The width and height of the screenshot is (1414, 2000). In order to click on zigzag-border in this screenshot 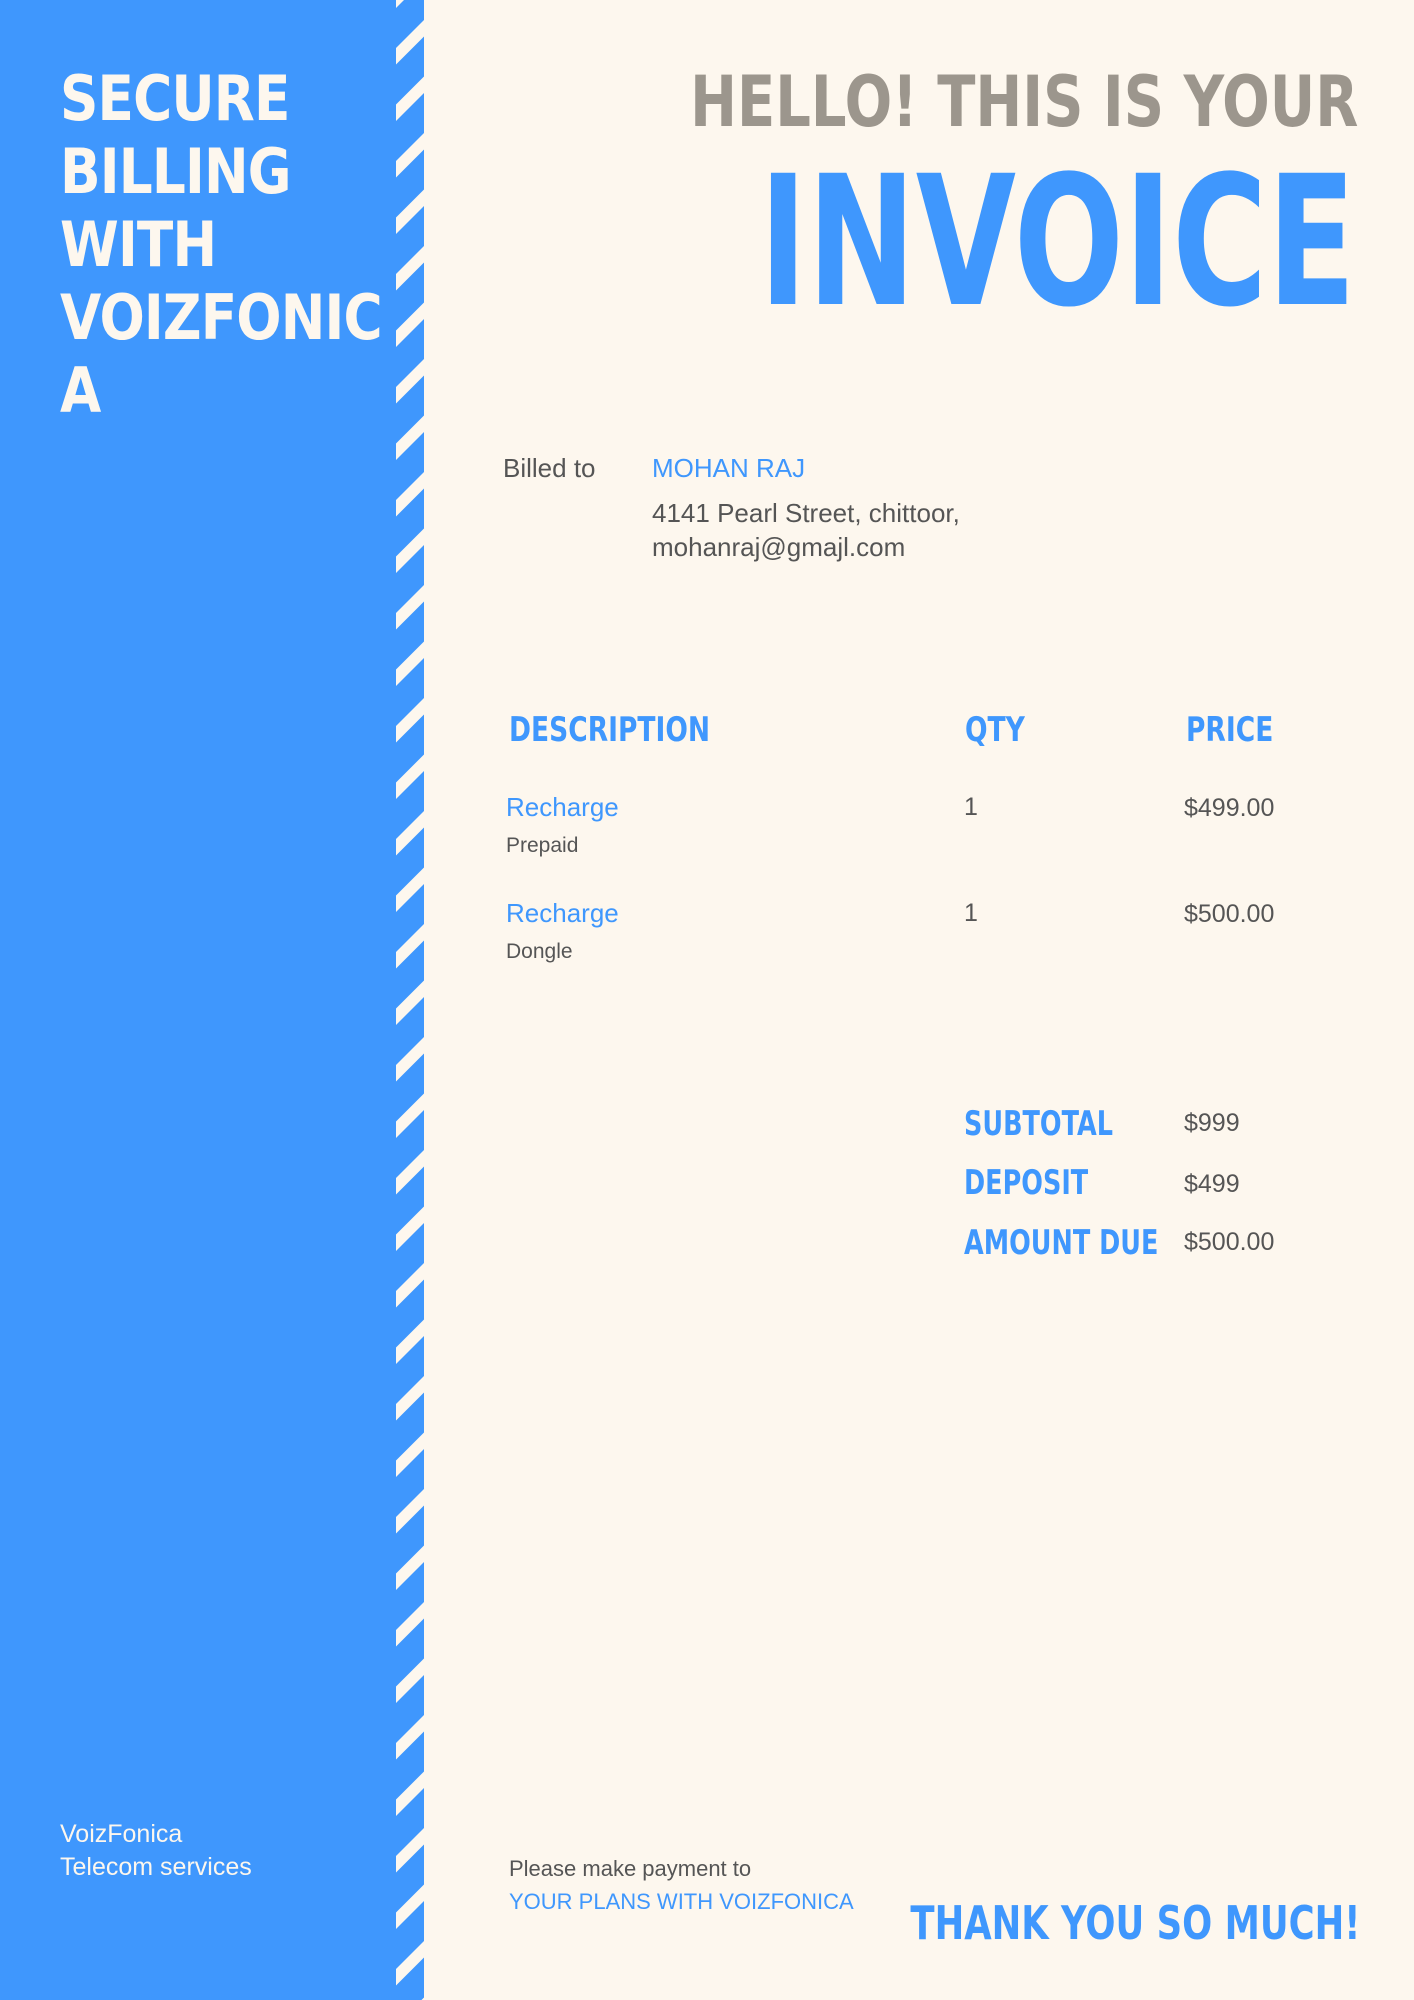, I will do `click(410, 1000)`.